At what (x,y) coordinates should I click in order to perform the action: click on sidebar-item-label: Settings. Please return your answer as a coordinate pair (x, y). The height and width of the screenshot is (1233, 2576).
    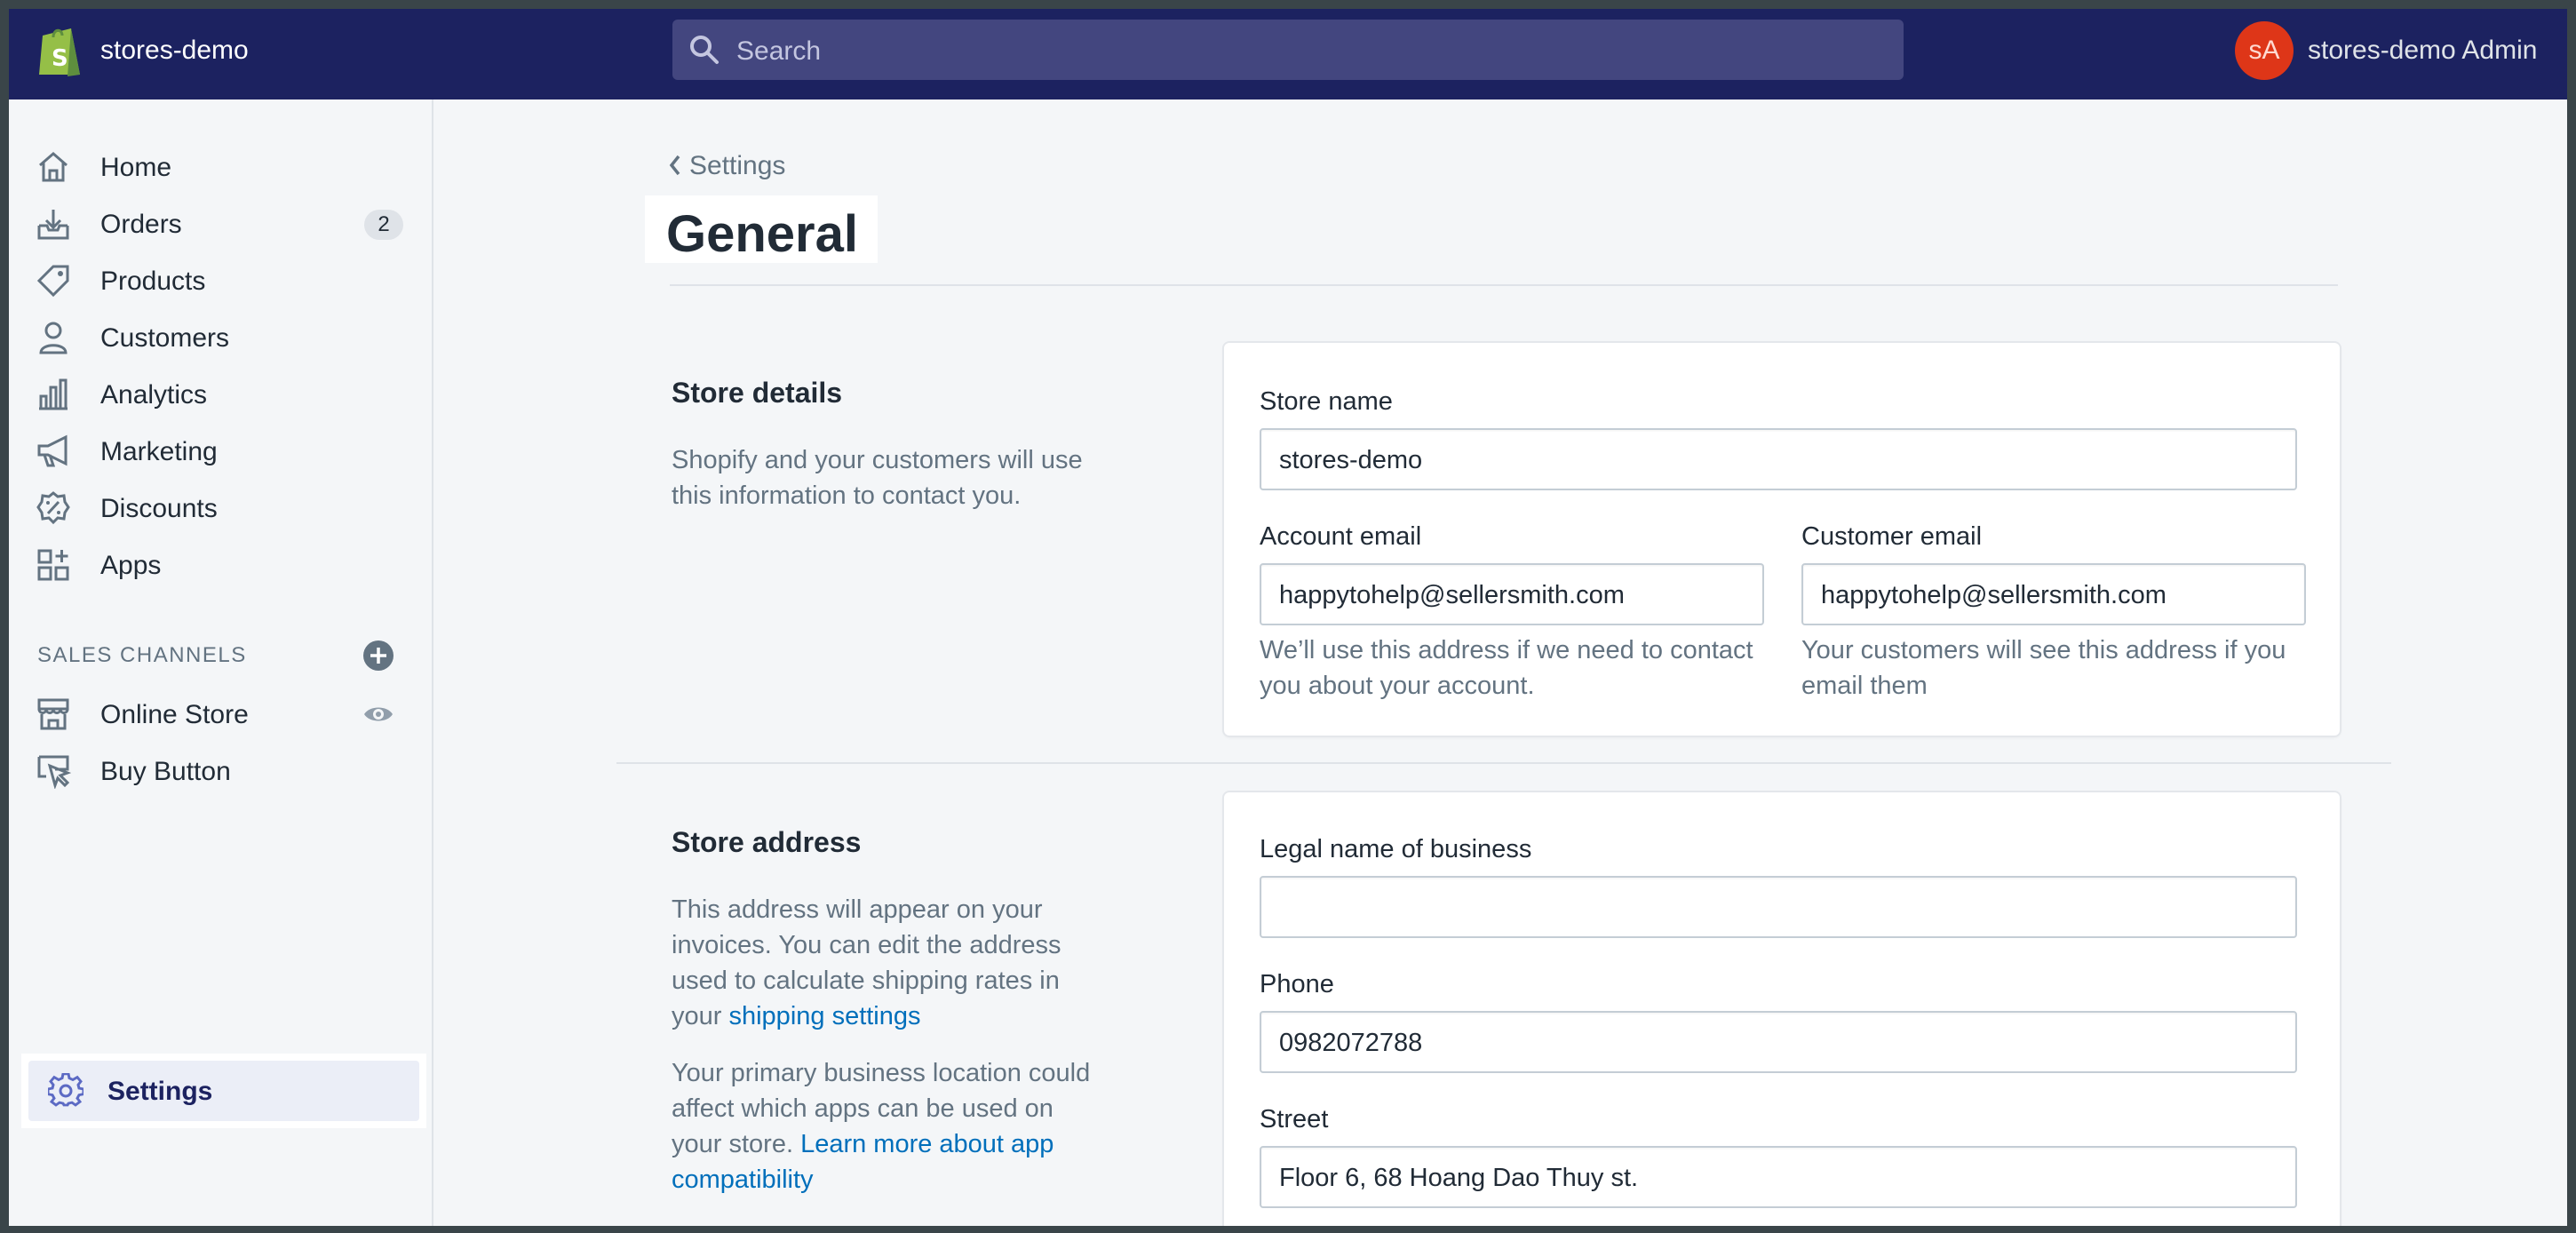
    Looking at the image, I should click on (160, 1091).